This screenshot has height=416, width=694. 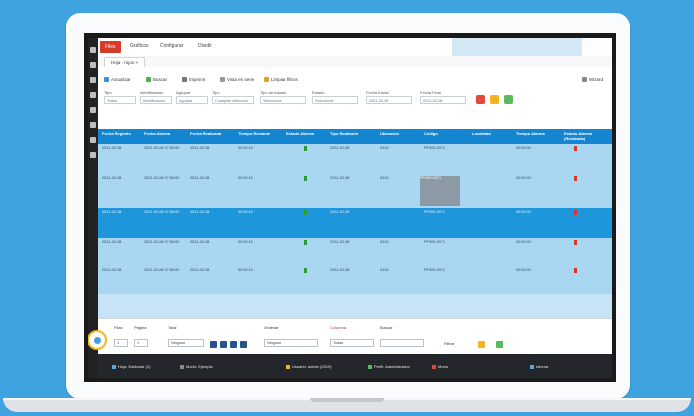 What do you see at coordinates (114, 367) in the screenshot?
I see `sheet-icon` at bounding box center [114, 367].